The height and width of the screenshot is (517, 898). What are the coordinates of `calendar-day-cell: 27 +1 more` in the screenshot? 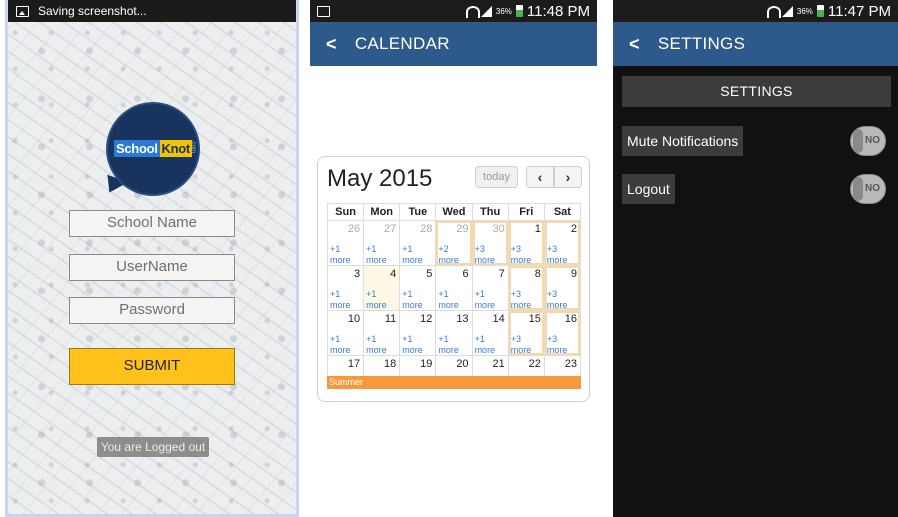 It's located at (382, 243).